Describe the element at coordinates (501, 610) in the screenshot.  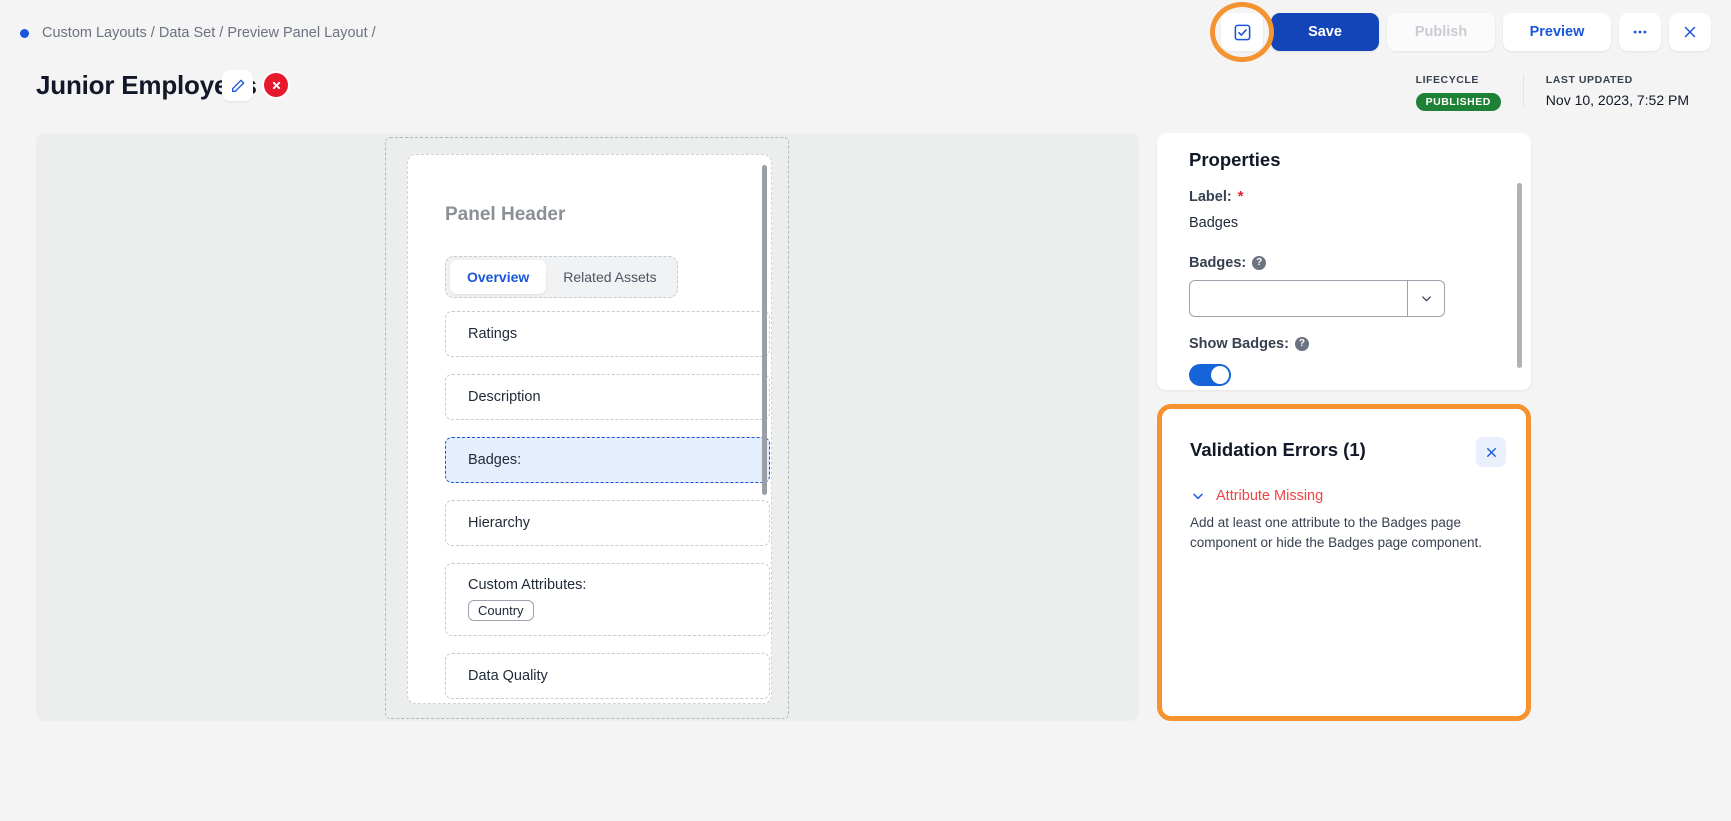
I see `attribute-chip-country: Country` at that location.